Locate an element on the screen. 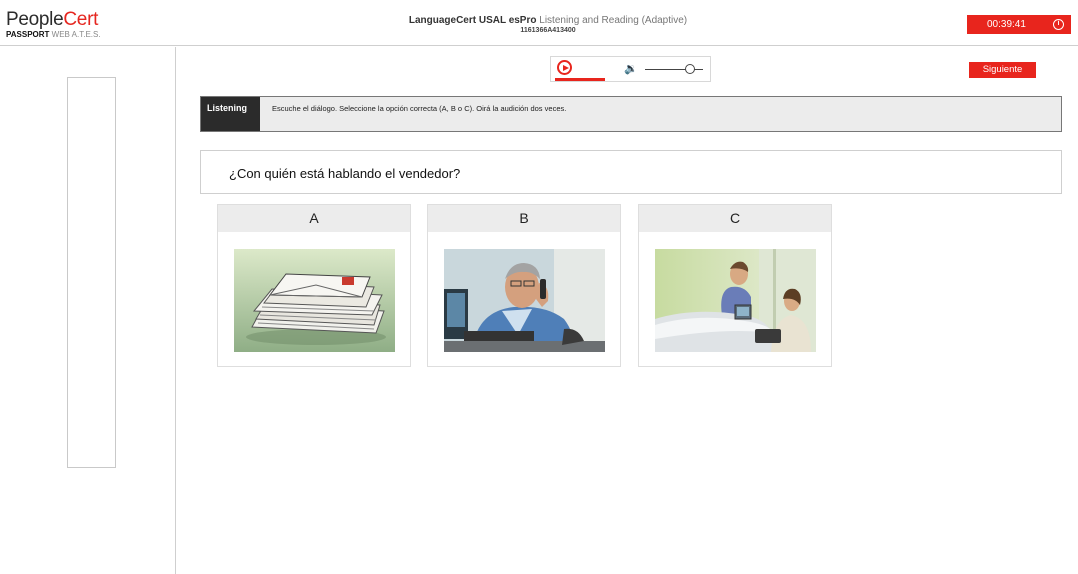 Image resolution: width=1078 pixels, height=574 pixels. question-navigator-panel is located at coordinates (91, 272).